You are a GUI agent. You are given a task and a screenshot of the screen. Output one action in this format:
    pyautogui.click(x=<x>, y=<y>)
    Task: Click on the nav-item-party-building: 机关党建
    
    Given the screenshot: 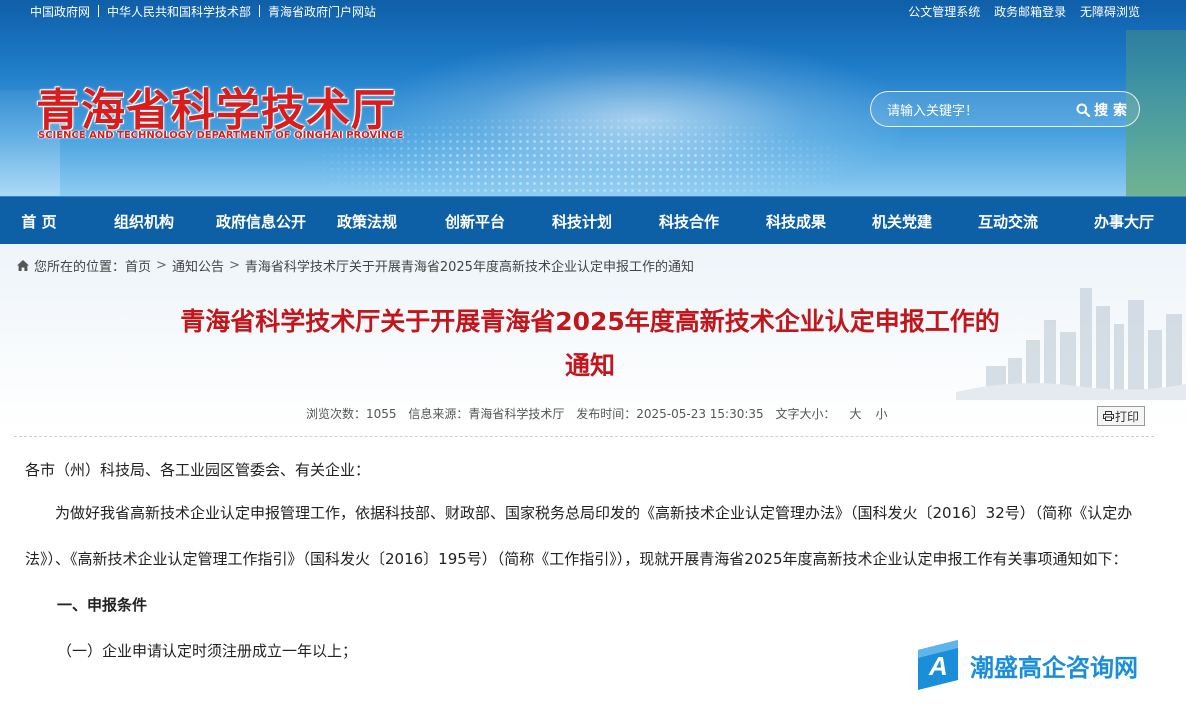 What is the action you would take?
    pyautogui.click(x=902, y=221)
    